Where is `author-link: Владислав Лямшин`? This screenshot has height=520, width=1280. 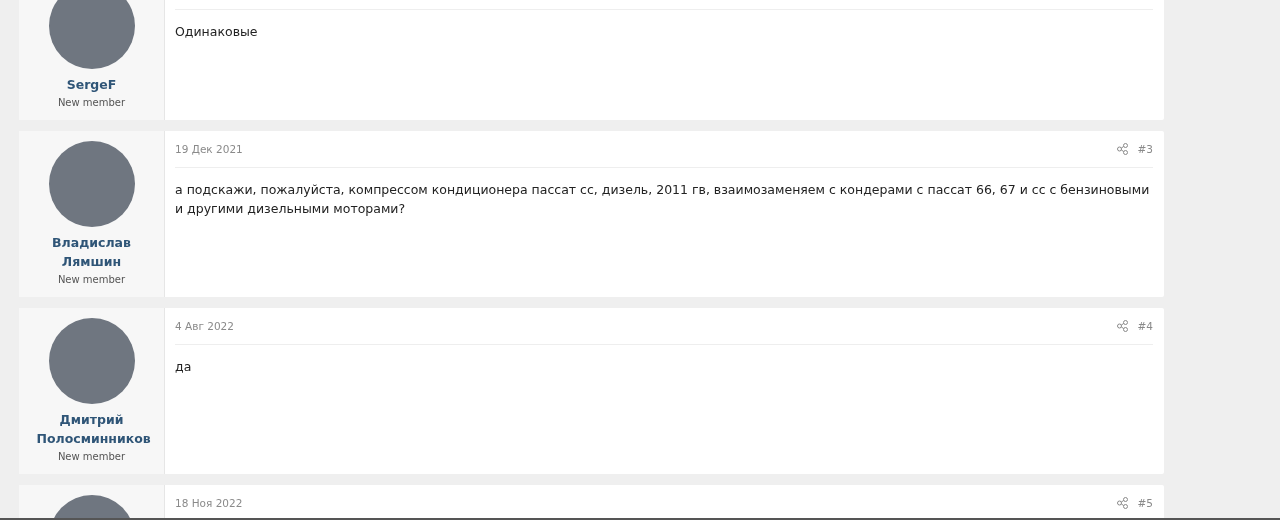 author-link: Владислав Лямшин is located at coordinates (91, 252).